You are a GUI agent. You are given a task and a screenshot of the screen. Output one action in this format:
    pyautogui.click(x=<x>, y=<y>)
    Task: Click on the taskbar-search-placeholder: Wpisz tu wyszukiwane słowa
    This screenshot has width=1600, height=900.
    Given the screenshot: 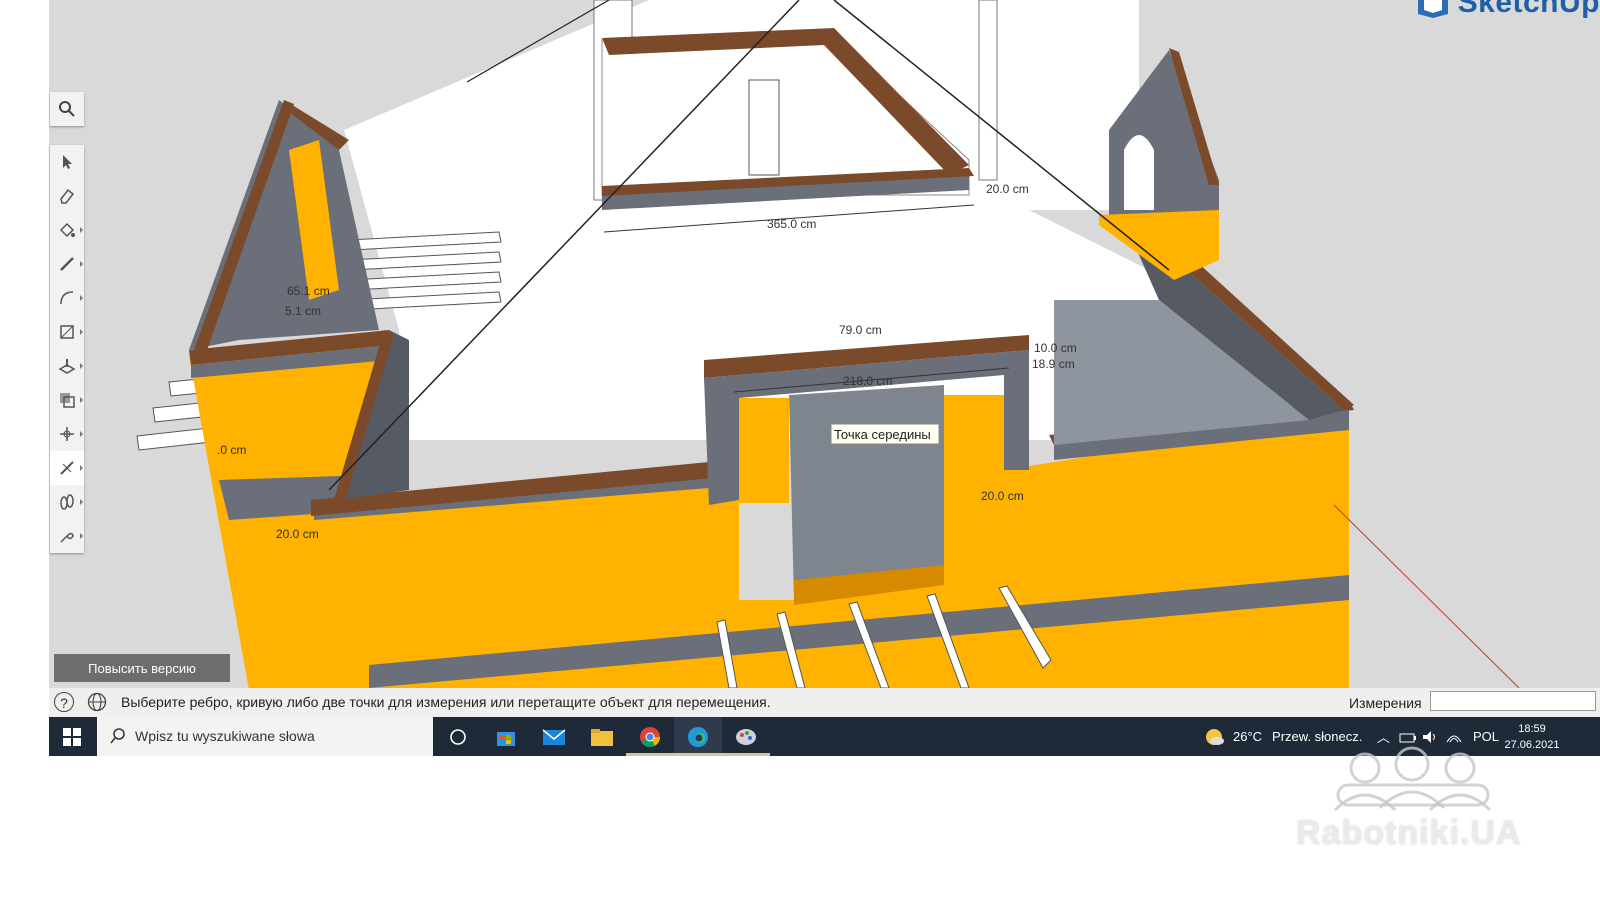 What is the action you would take?
    pyautogui.click(x=225, y=736)
    